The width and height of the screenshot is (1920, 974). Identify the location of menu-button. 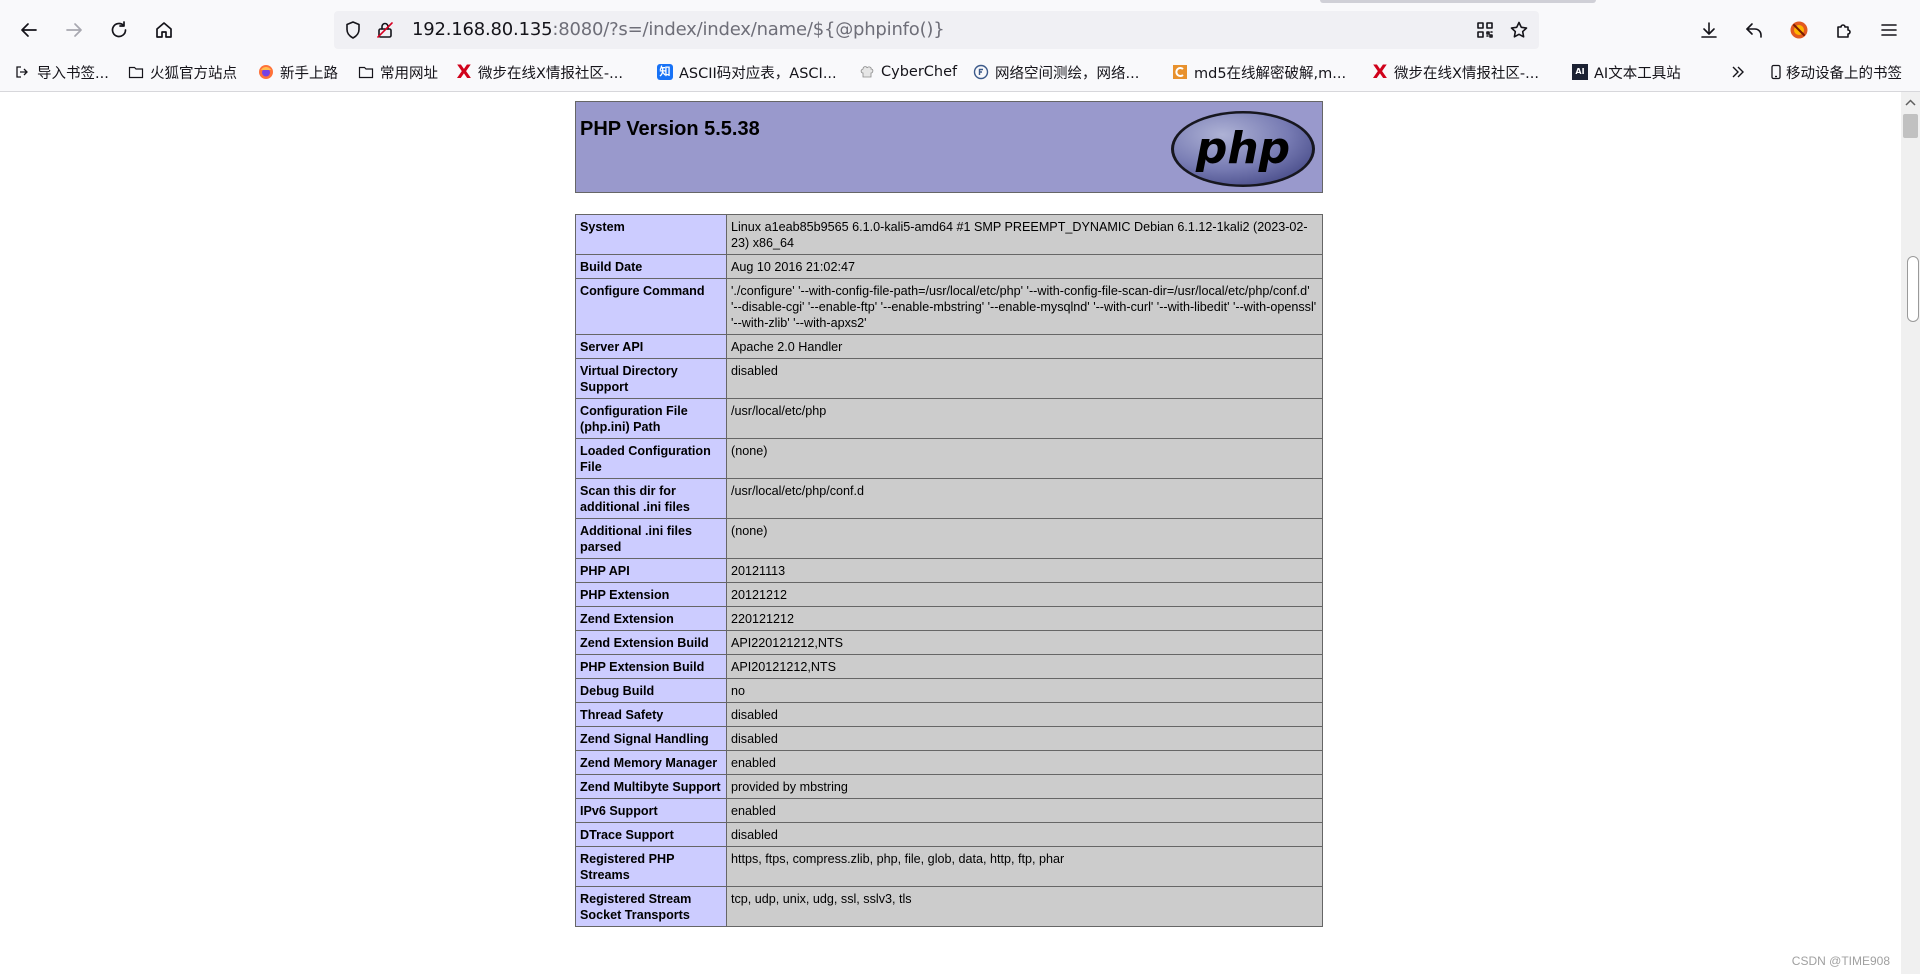
(1889, 30).